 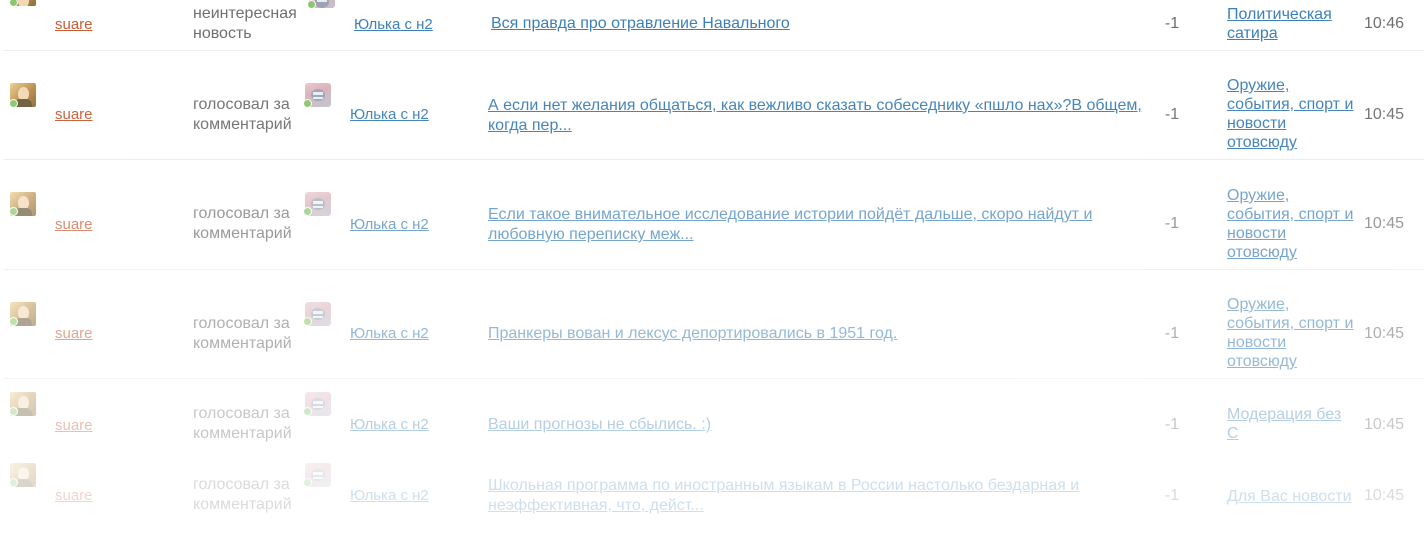 What do you see at coordinates (1297, 496) in the screenshot?
I see `category-link: Для Вас новости` at bounding box center [1297, 496].